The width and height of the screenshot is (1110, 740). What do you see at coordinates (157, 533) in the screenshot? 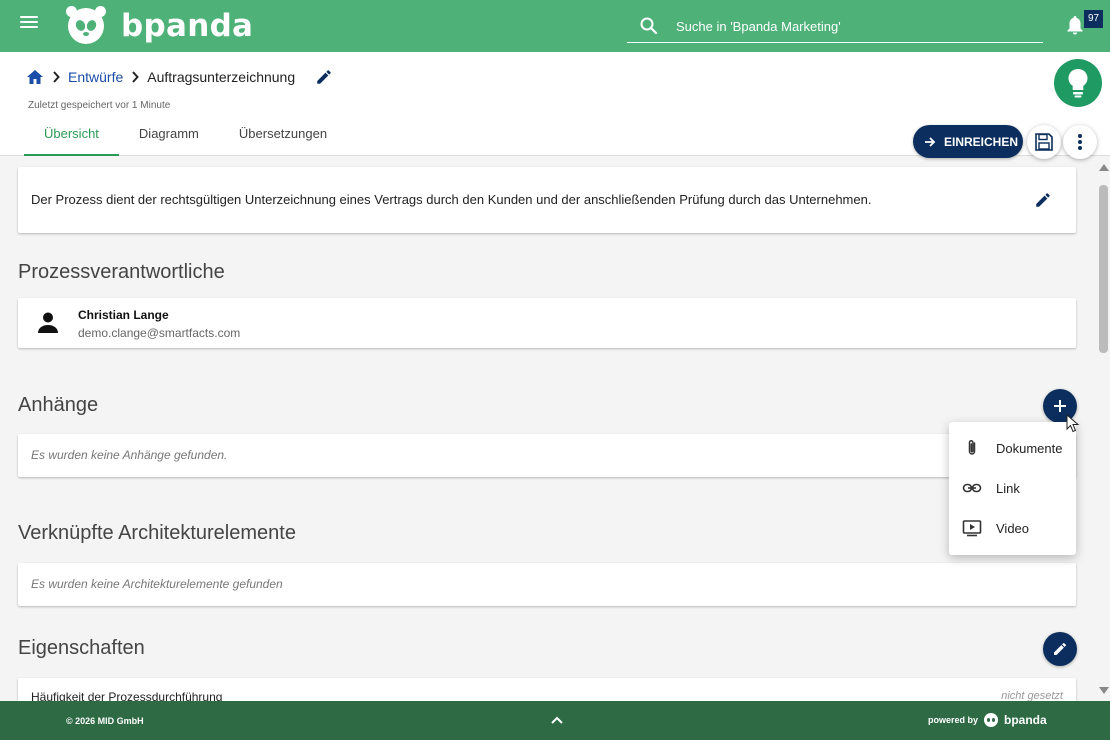
I see `architecture-section-title: Verknüpfte Architekturelemente` at bounding box center [157, 533].